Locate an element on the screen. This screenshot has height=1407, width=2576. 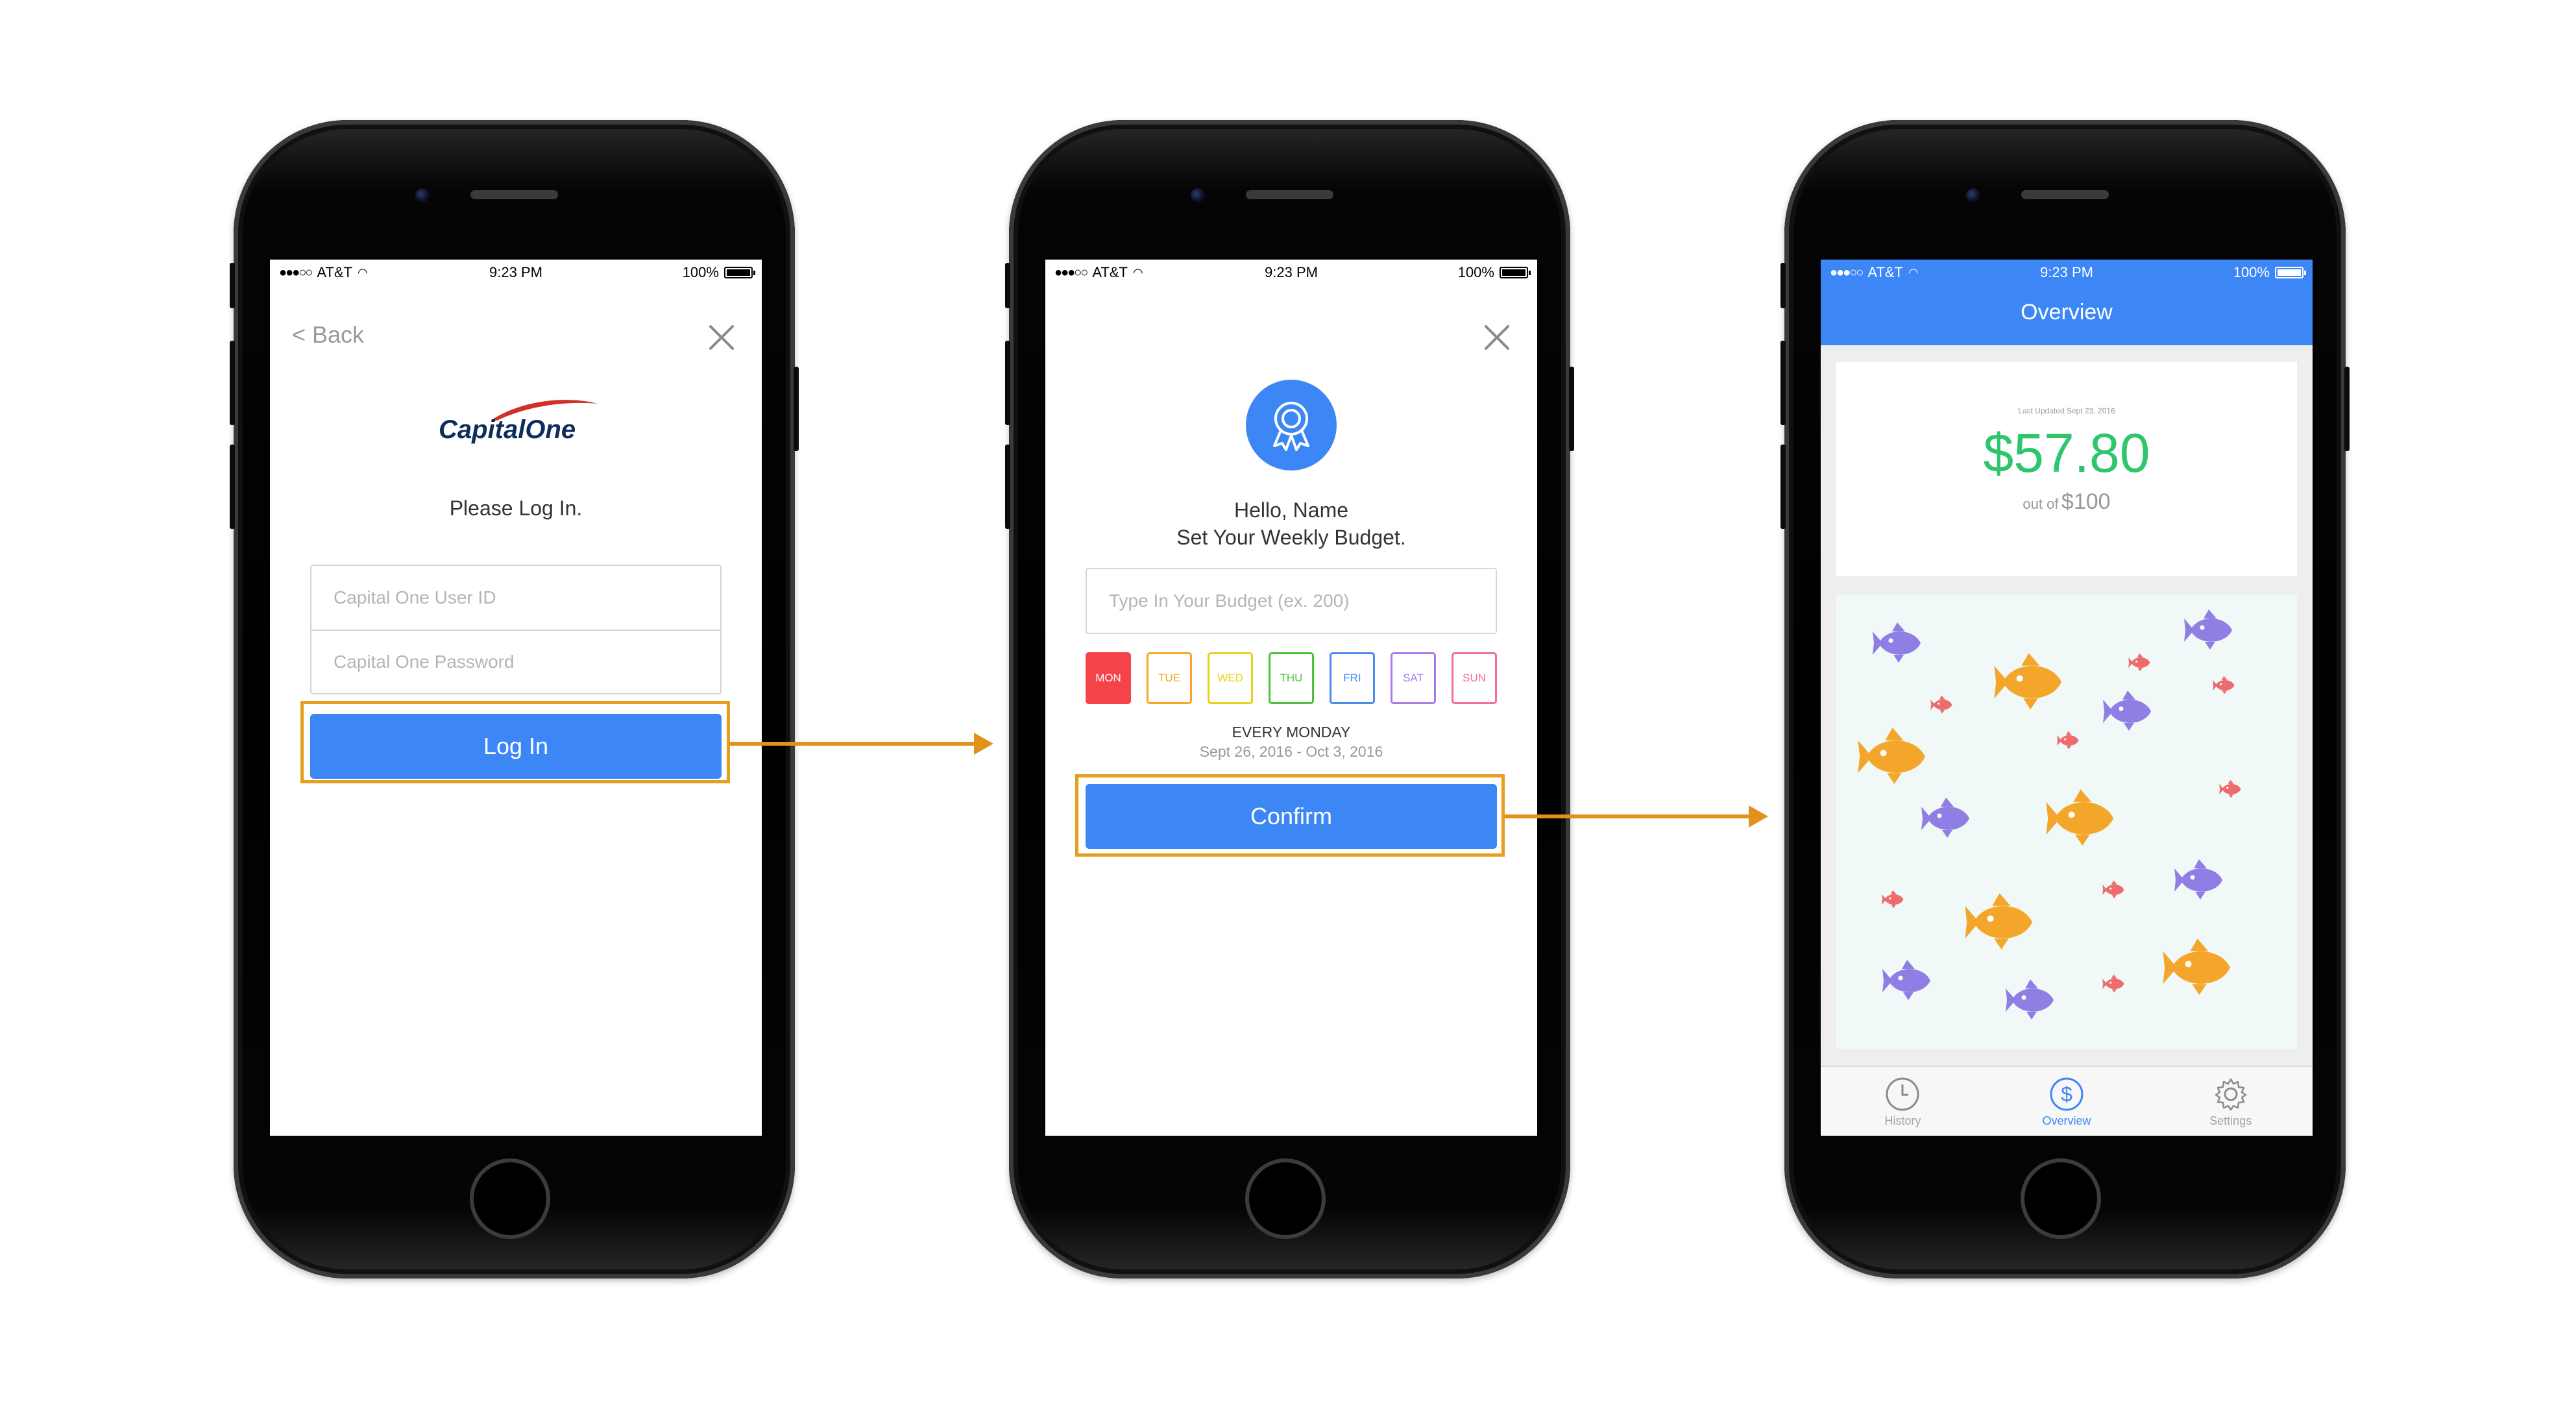
tab-bar: History $ Overview Settings is located at coordinates (2067, 1101).